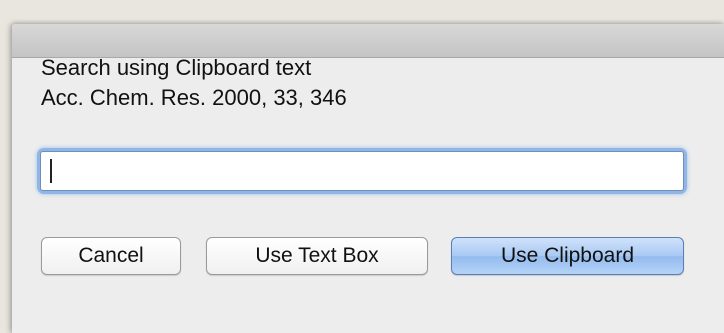  I want to click on use-clipboard-button: Use Clipboard, so click(567, 256).